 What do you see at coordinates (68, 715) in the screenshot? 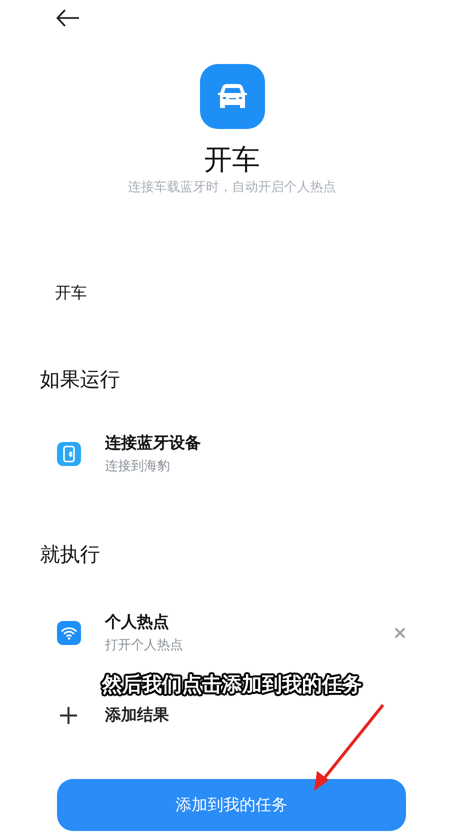
I see `plus-icon` at bounding box center [68, 715].